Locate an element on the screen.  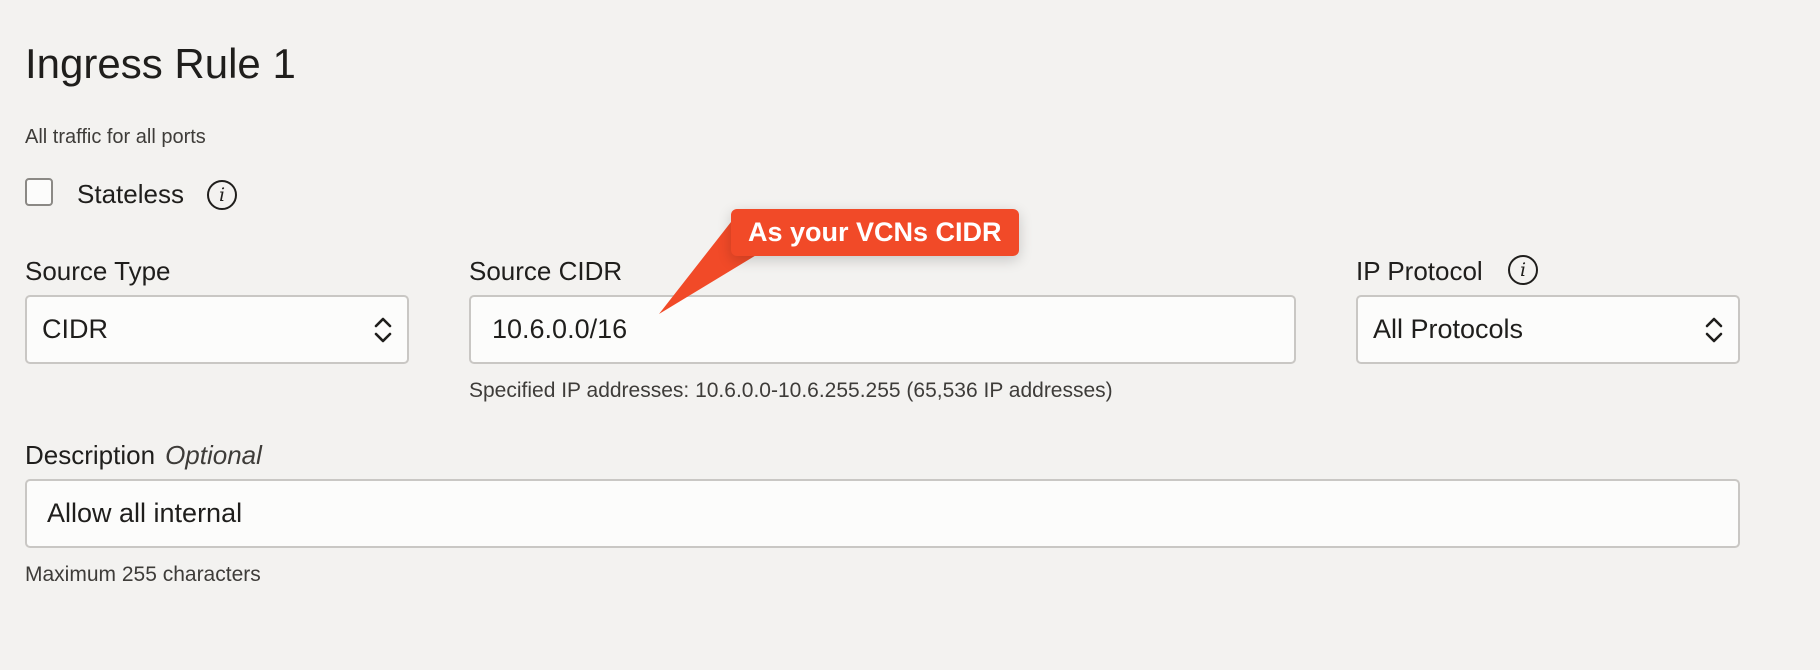
source-cidr-value: 10.6.0.0/16 is located at coordinates (560, 329).